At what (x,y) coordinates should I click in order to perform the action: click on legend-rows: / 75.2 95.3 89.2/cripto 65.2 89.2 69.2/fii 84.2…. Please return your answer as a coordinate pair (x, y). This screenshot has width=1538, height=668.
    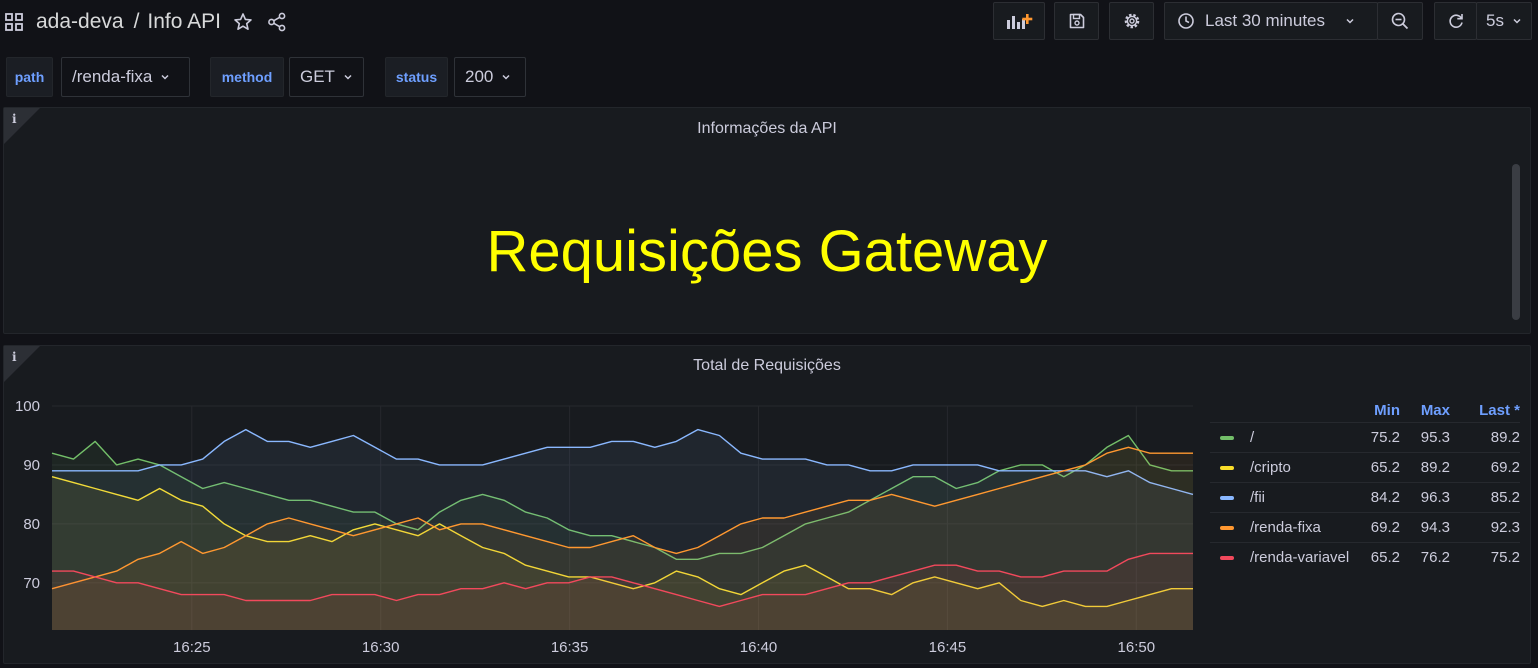
    Looking at the image, I should click on (1365, 497).